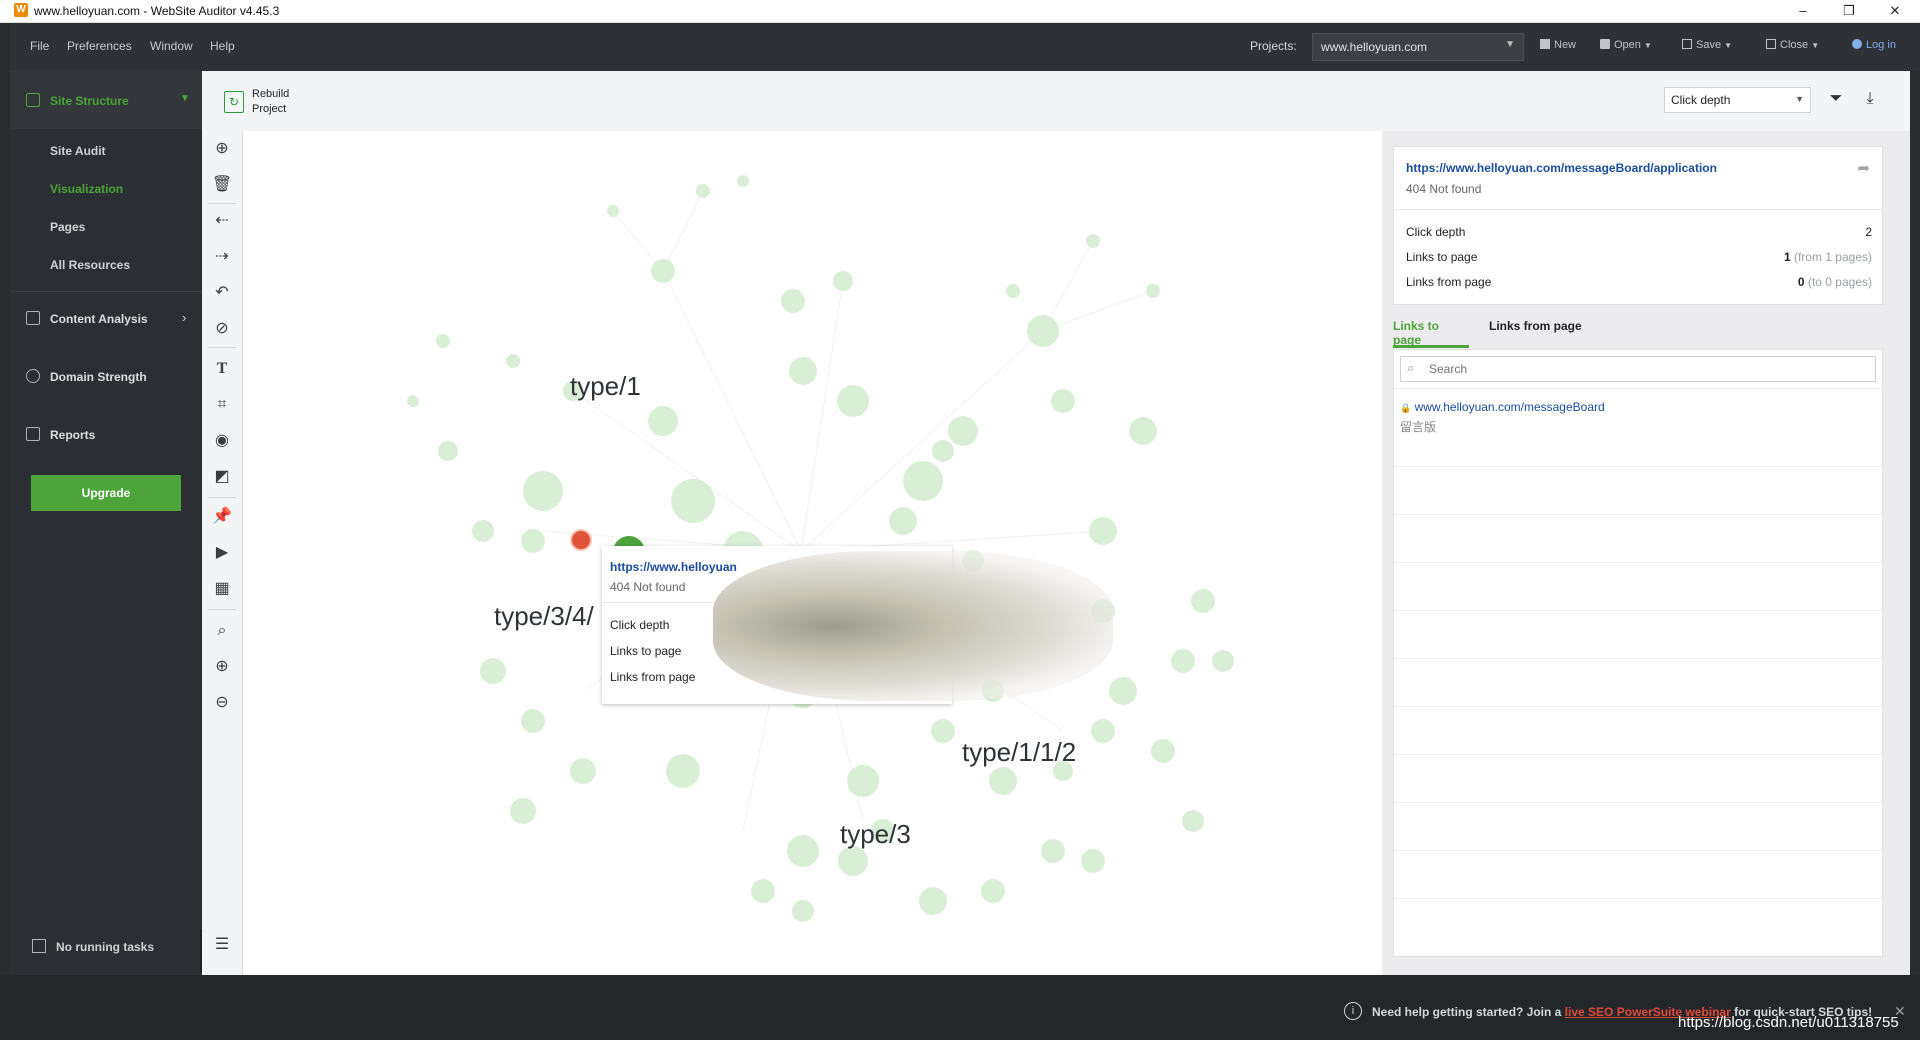  What do you see at coordinates (222, 589) in the screenshot?
I see `calculator-icon: ▦` at bounding box center [222, 589].